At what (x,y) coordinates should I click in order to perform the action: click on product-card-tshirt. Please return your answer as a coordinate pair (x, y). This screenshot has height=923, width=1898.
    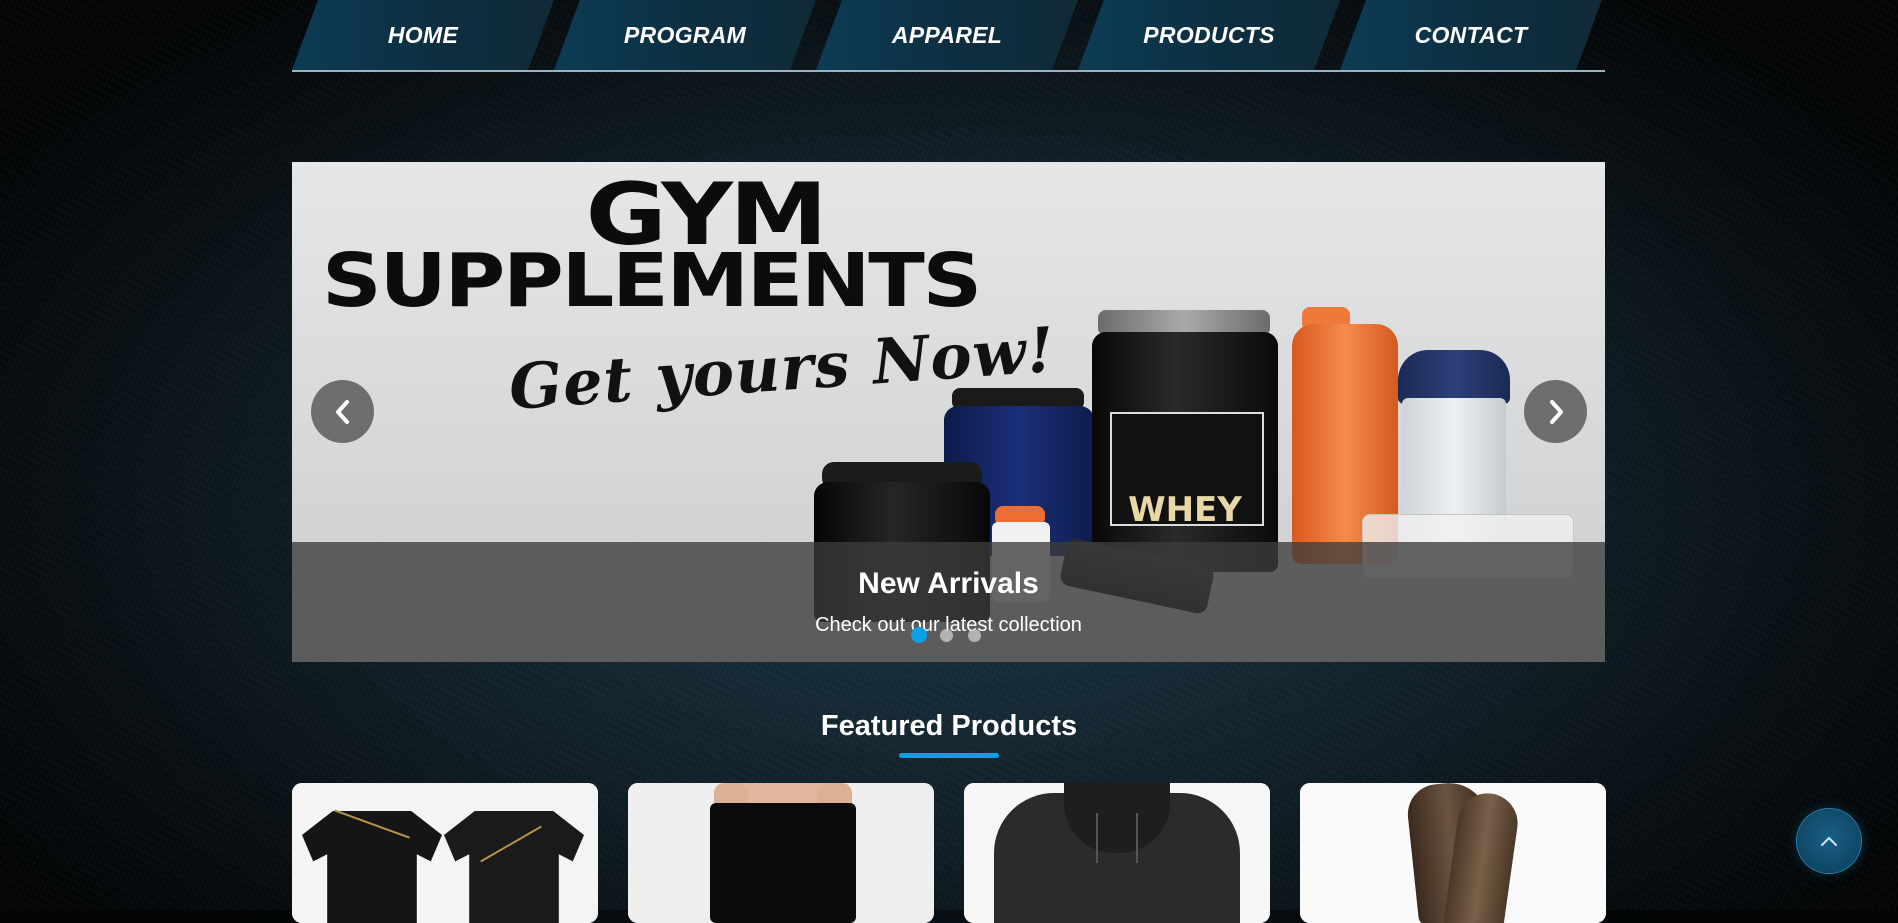
    Looking at the image, I should click on (445, 853).